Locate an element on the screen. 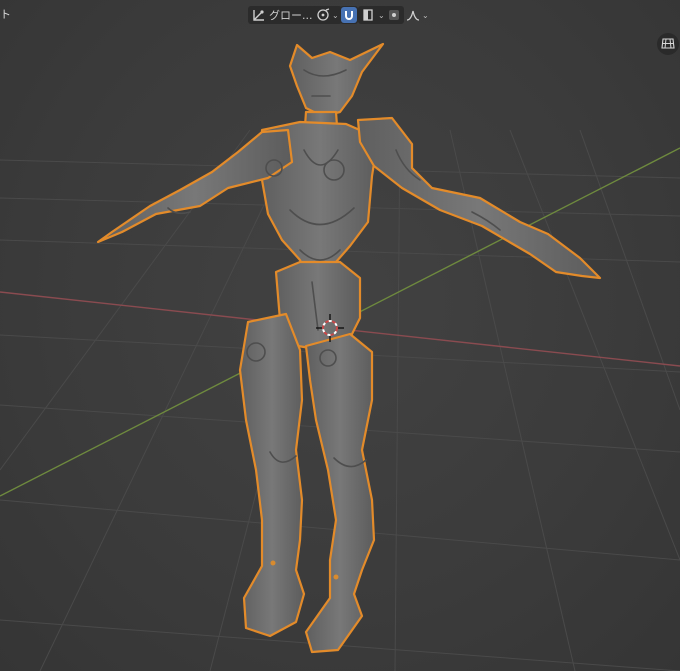  snap-toggle is located at coordinates (349, 15).